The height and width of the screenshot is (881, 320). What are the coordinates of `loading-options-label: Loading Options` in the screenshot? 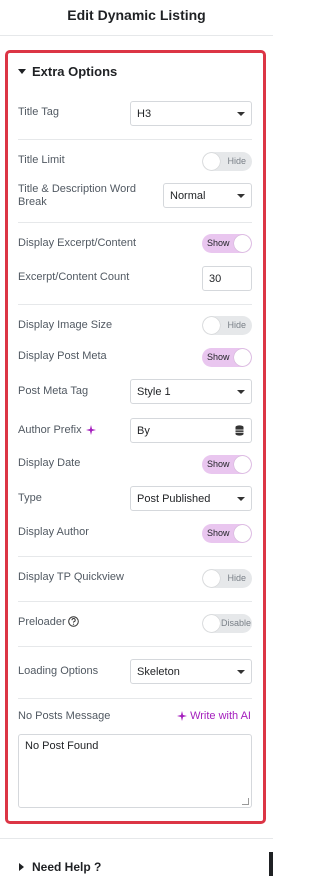 It's located at (58, 671).